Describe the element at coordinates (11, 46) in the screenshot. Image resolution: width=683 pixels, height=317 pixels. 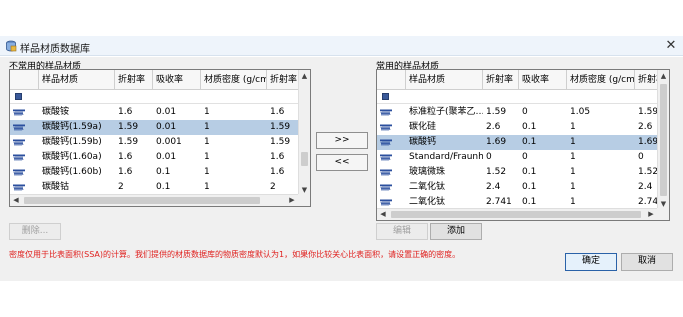
I see `database-app-icon` at that location.